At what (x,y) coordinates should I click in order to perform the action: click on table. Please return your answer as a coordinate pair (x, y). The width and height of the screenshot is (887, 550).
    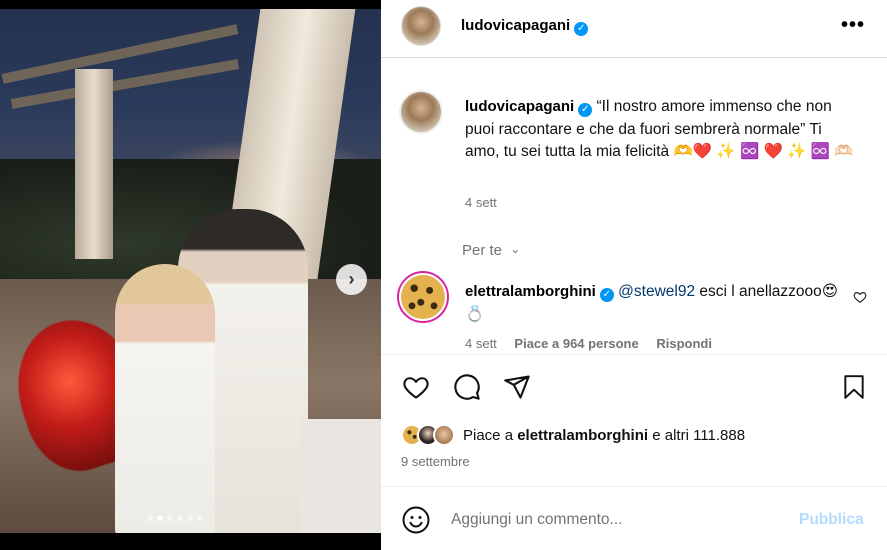
    Looking at the image, I should click on (340, 476).